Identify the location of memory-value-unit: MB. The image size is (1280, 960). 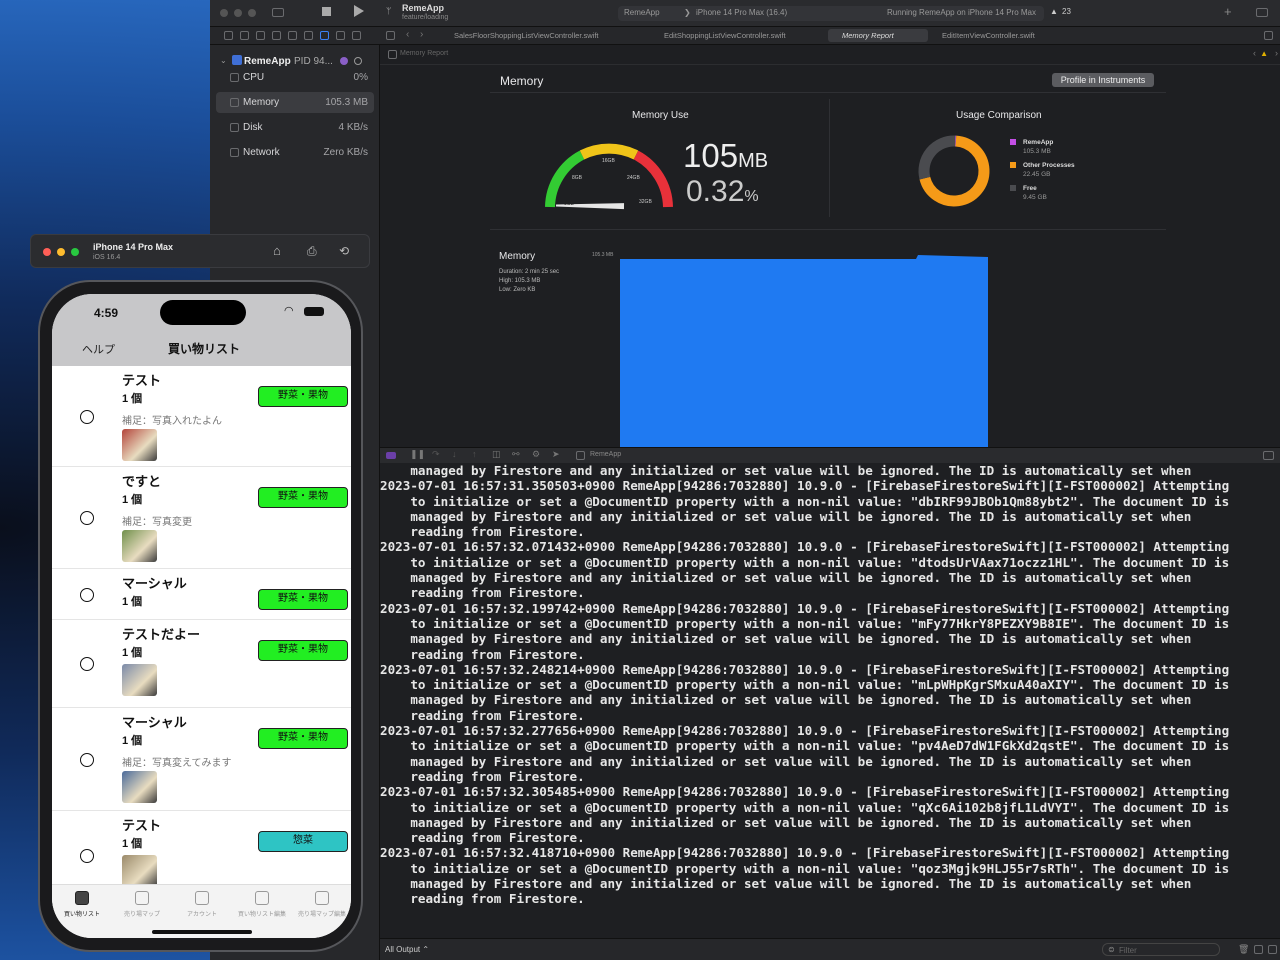
(753, 161).